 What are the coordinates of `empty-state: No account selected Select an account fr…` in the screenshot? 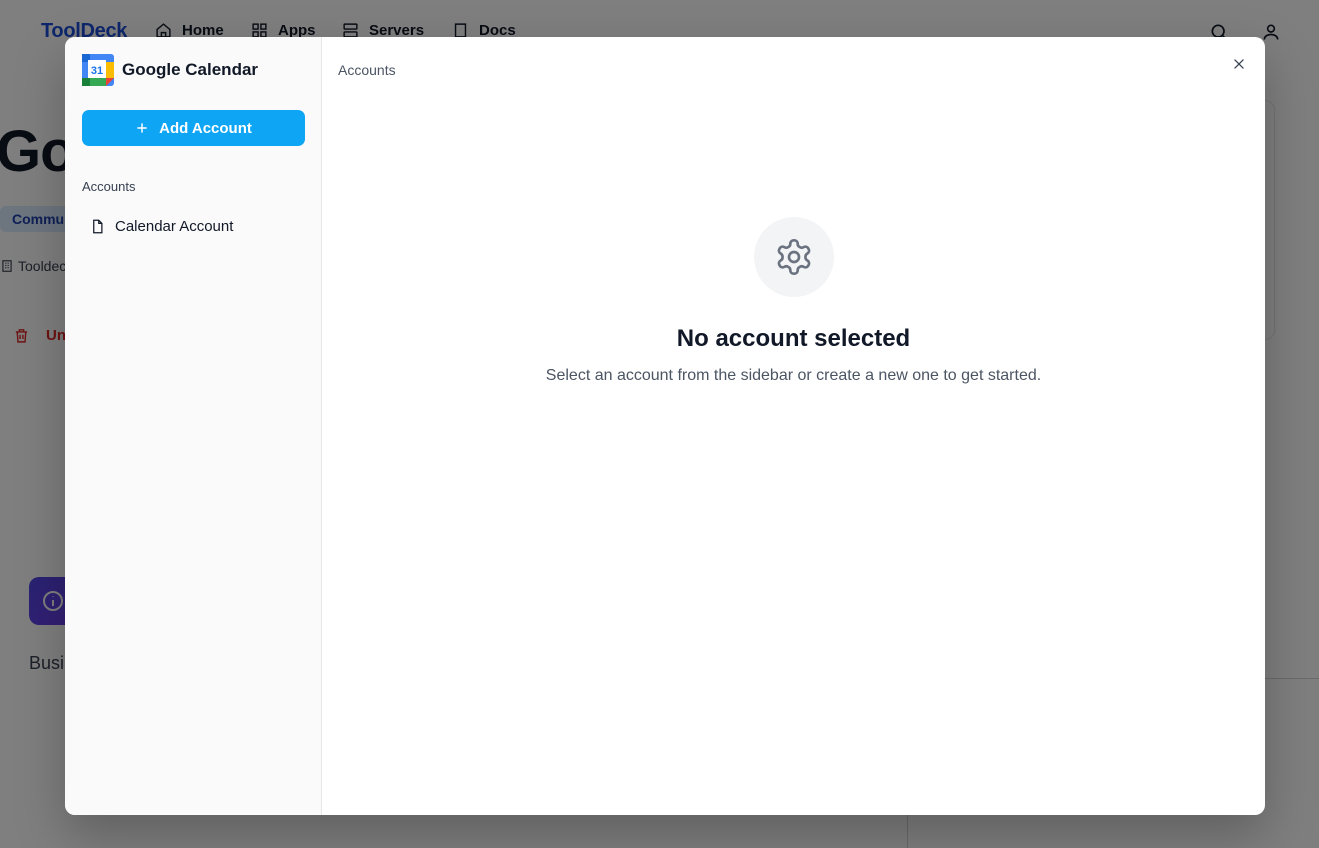 It's located at (793, 301).